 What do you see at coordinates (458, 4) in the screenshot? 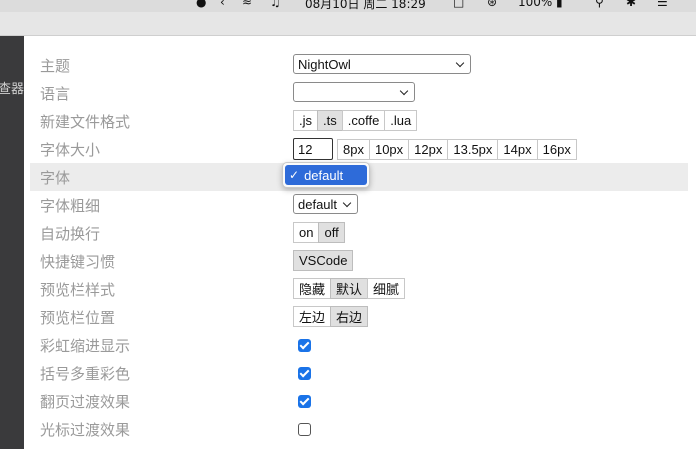
I see `input-method-icon: □` at bounding box center [458, 4].